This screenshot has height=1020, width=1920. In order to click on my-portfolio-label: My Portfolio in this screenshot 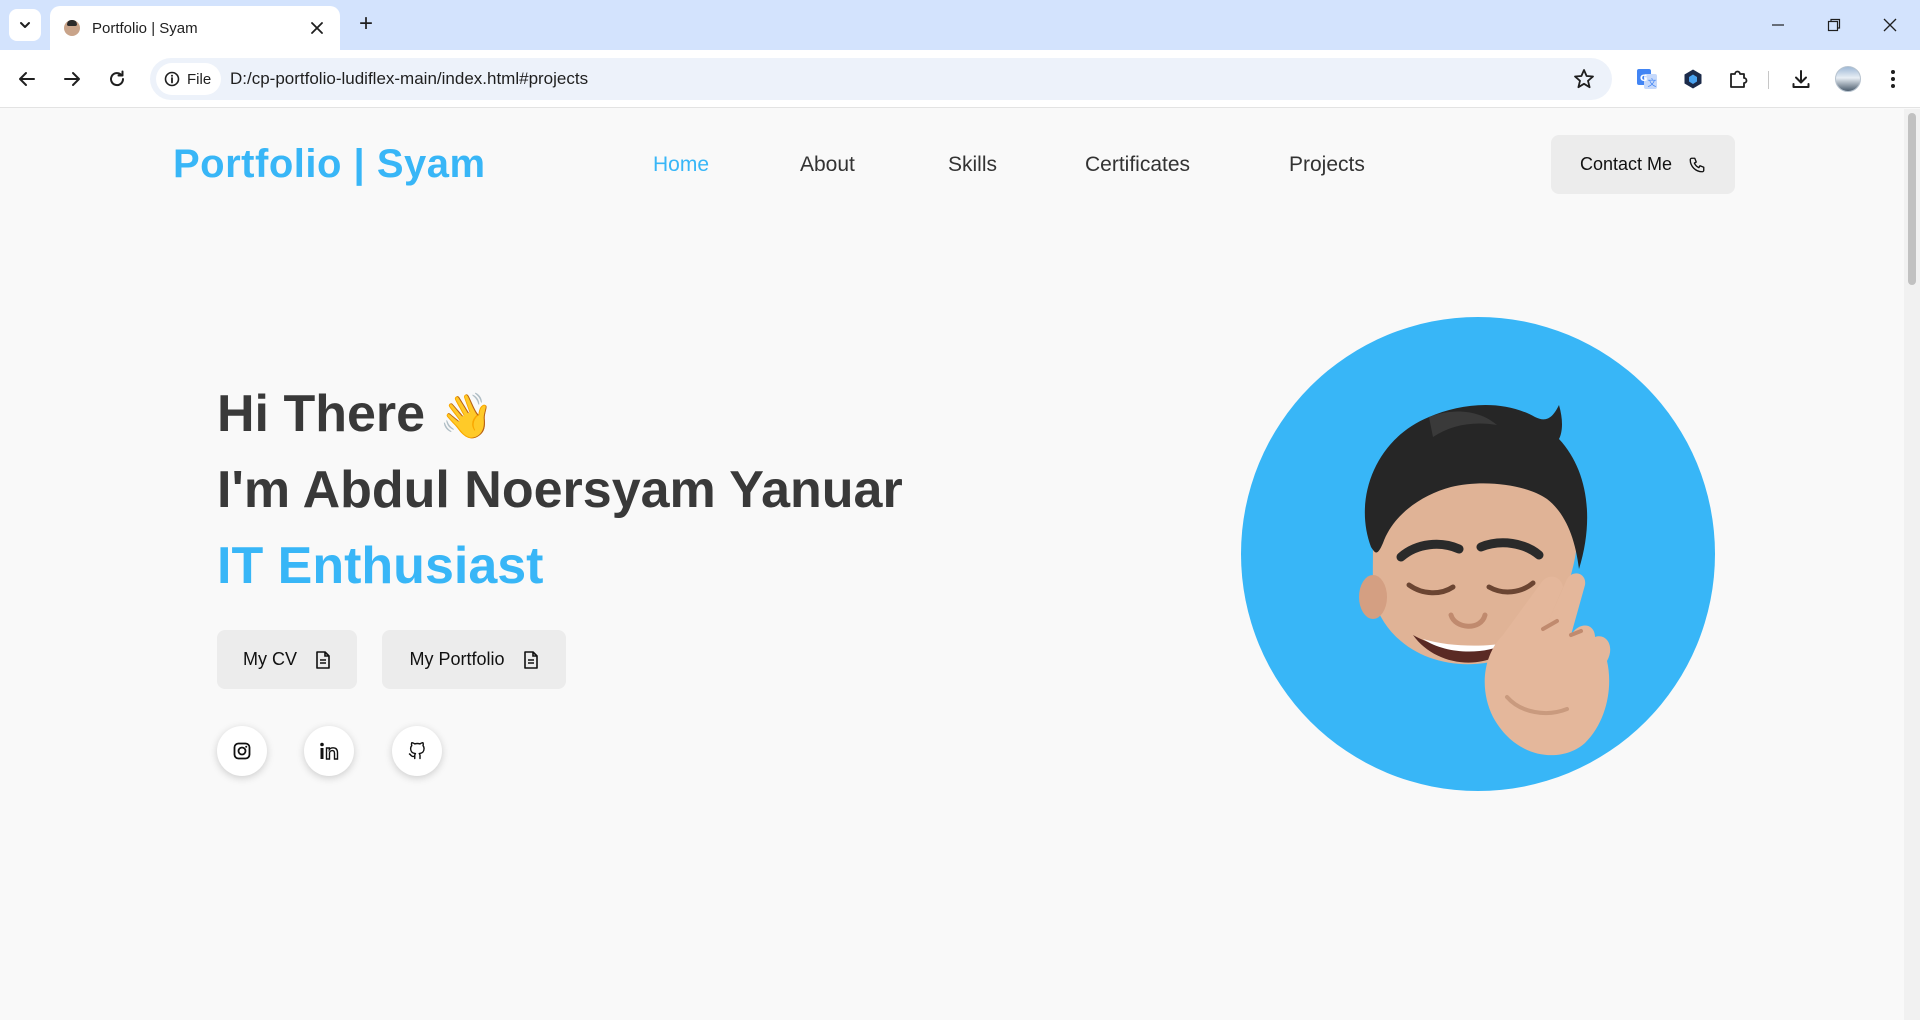, I will do `click(457, 659)`.